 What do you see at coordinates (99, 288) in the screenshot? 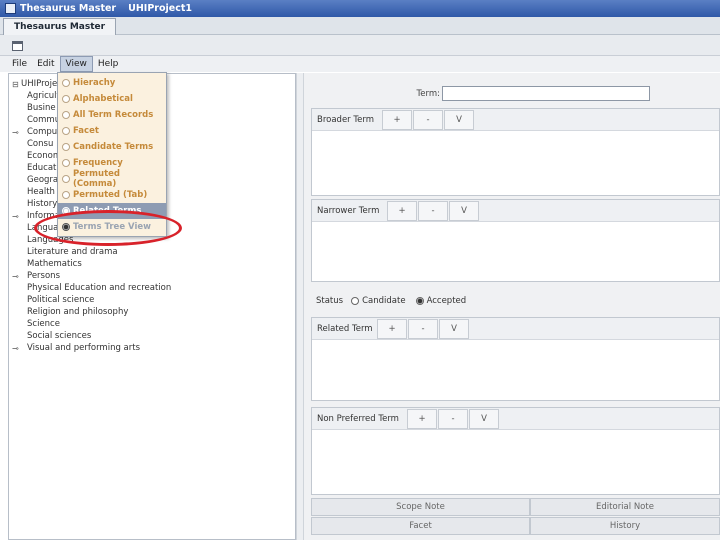
I see `tree-item: Physical Education and recreation` at bounding box center [99, 288].